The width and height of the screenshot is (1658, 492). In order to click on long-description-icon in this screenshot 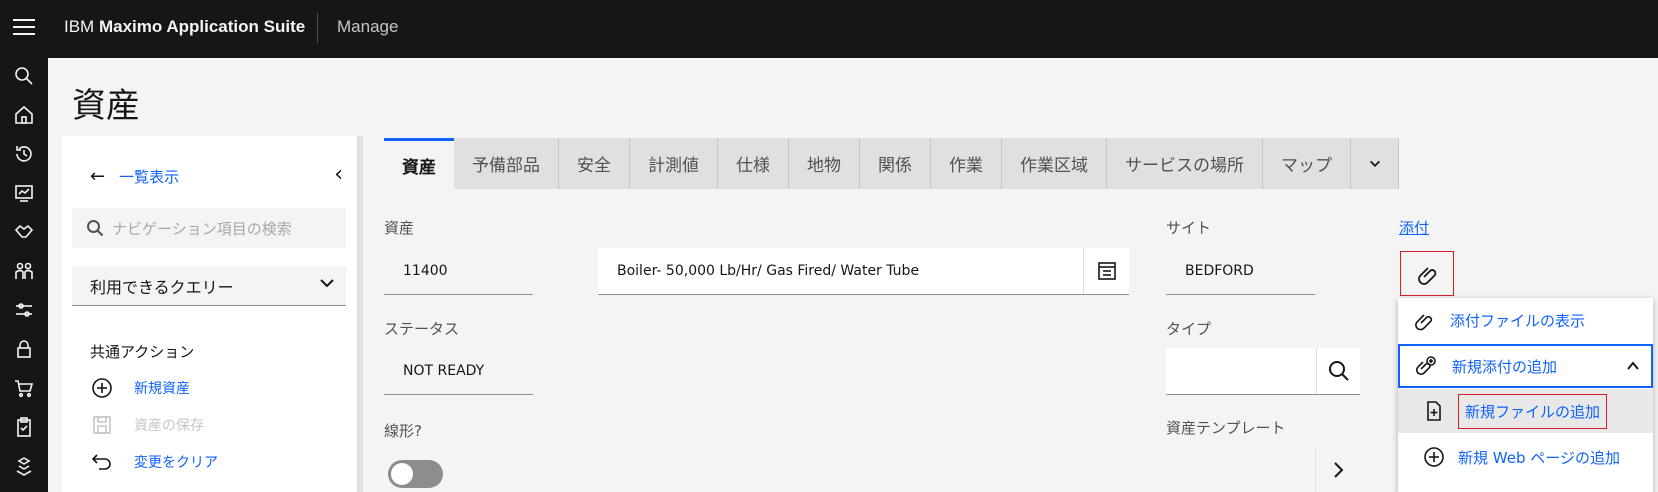, I will do `click(1106, 271)`.